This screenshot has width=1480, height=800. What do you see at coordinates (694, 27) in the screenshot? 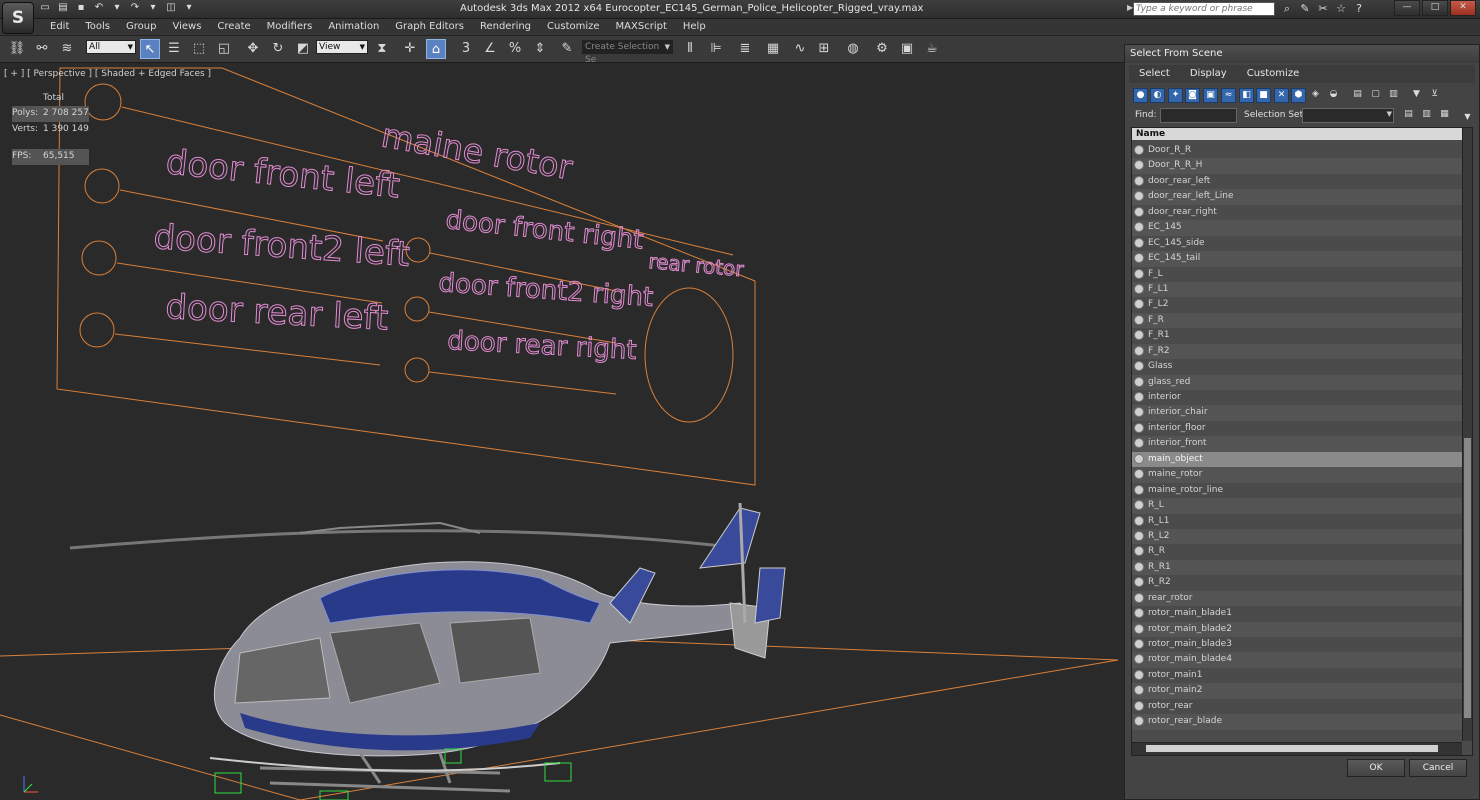
I see `menu-help: Help` at bounding box center [694, 27].